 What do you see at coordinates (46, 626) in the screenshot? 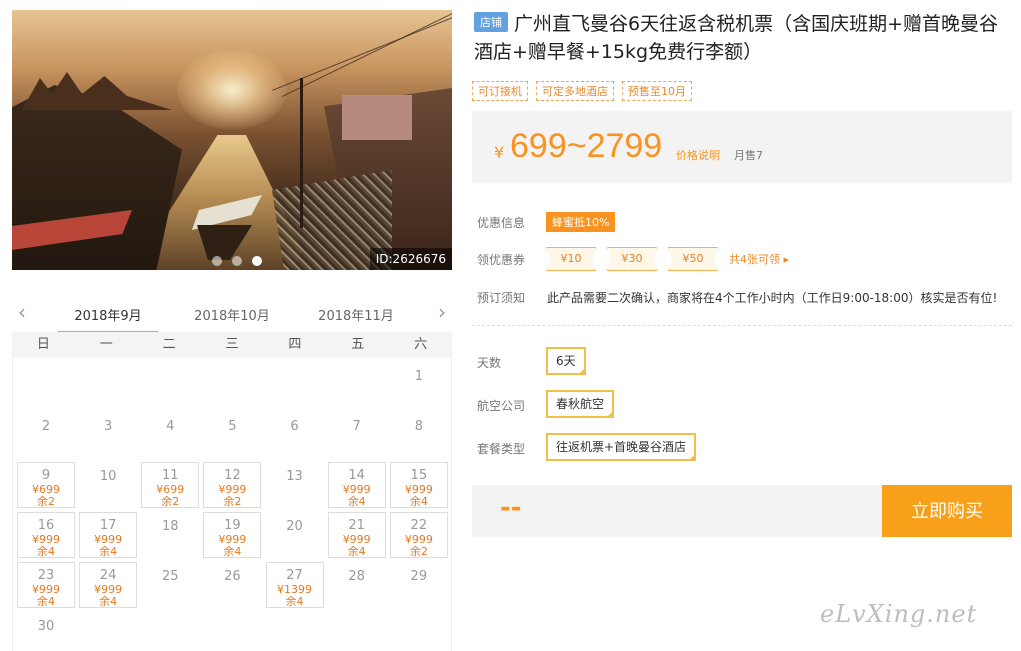
I see `day-number: 30` at bounding box center [46, 626].